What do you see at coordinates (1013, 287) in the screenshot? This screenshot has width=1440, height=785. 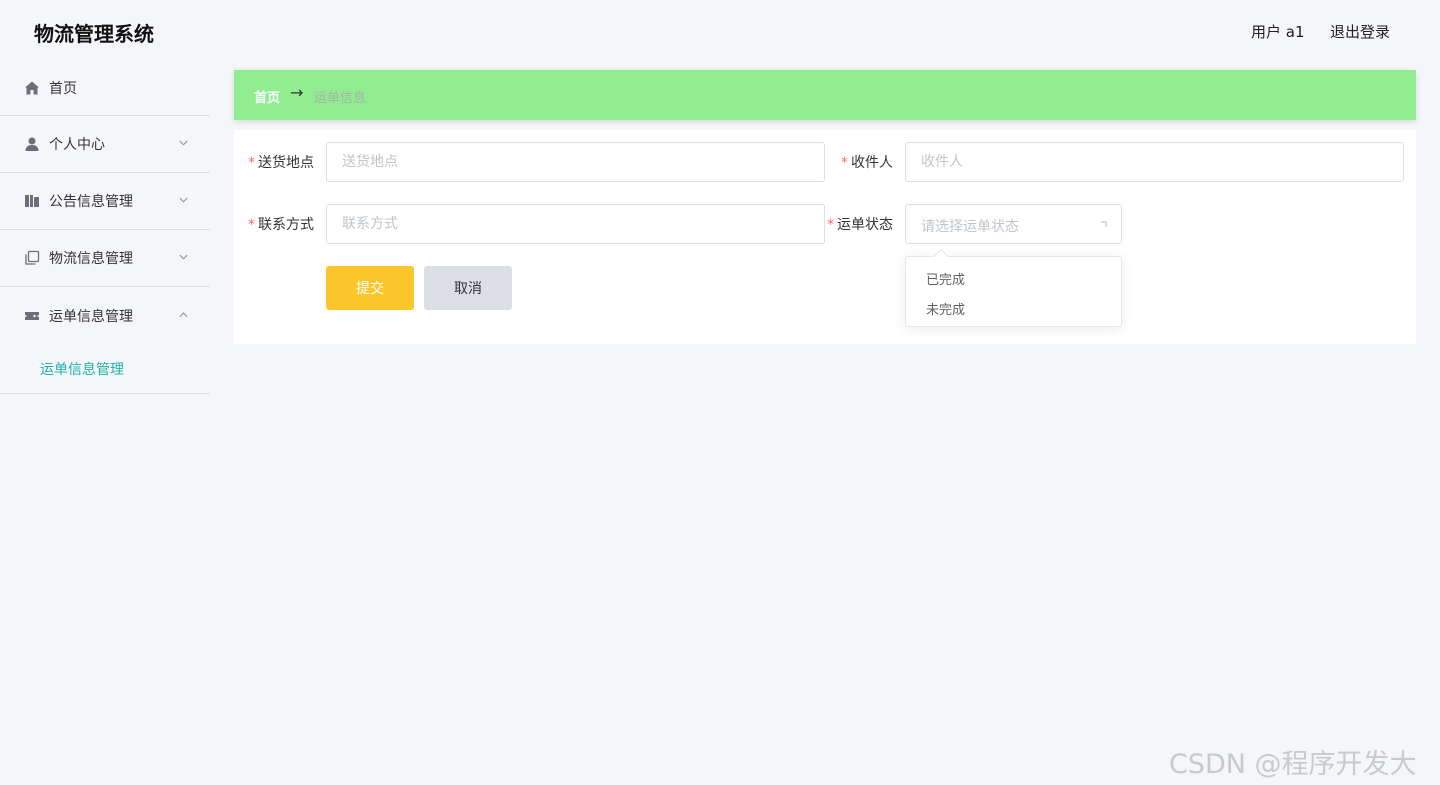 I see `status-dropdown: 已完成 未完成` at bounding box center [1013, 287].